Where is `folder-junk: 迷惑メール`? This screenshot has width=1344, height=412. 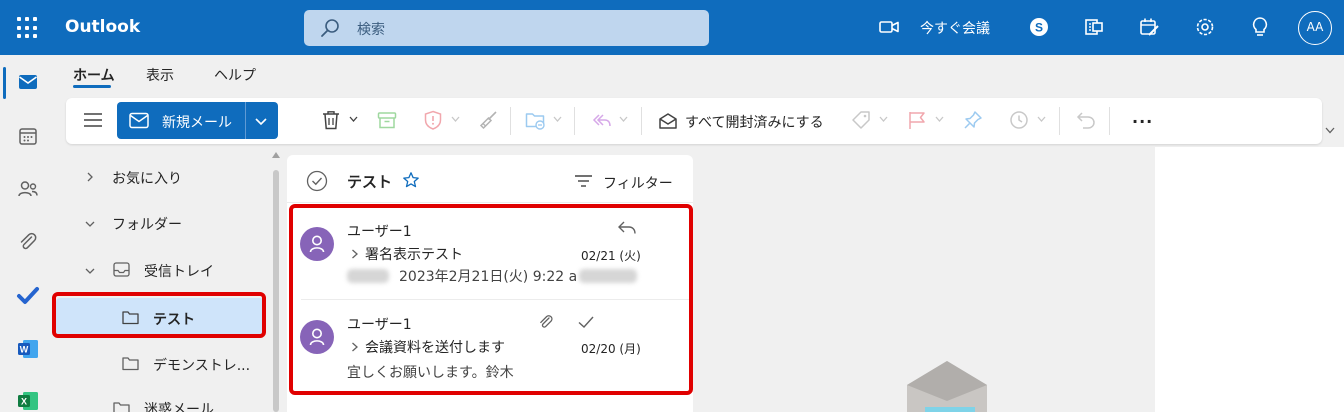 folder-junk: 迷惑メール is located at coordinates (179, 405).